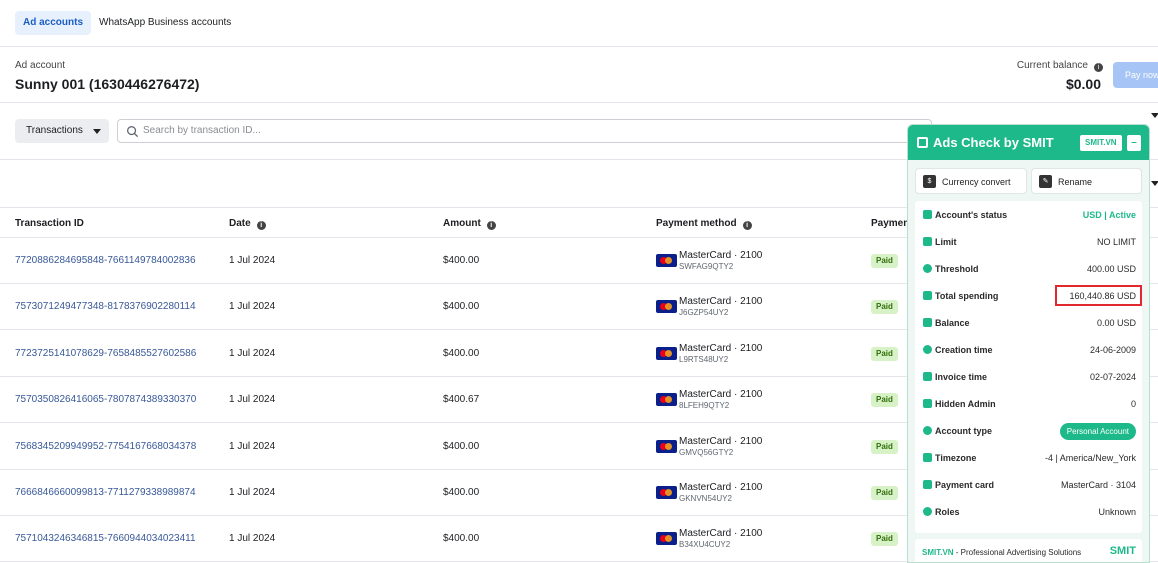  Describe the element at coordinates (927, 484) in the screenshot. I see `payment-card-icon` at that location.